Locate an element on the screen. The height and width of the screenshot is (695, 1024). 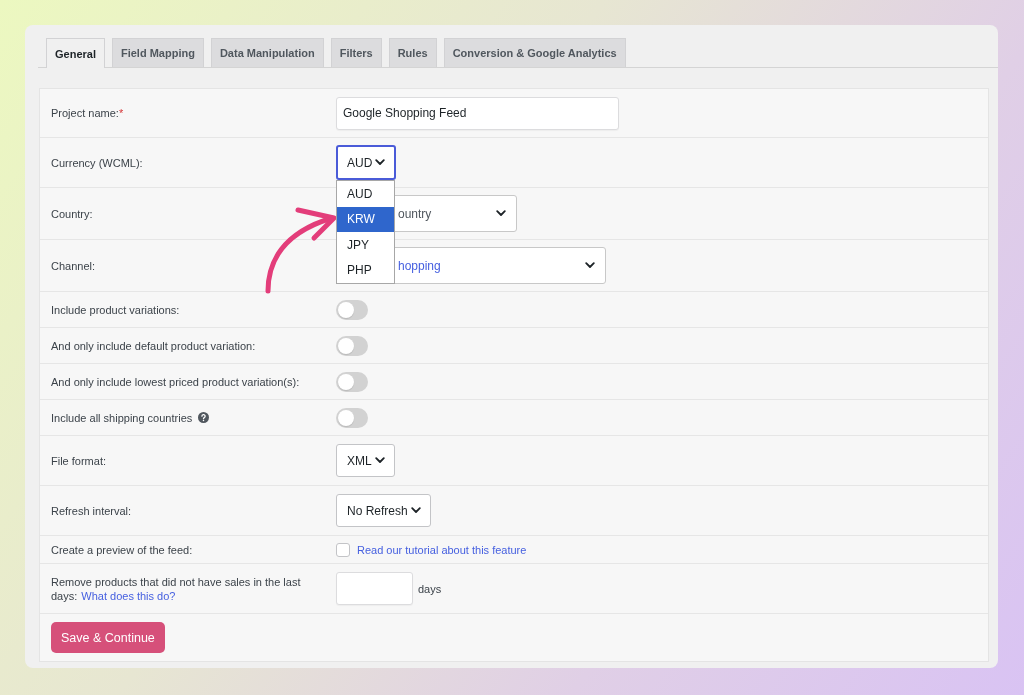
checkbox is located at coordinates (343, 549).